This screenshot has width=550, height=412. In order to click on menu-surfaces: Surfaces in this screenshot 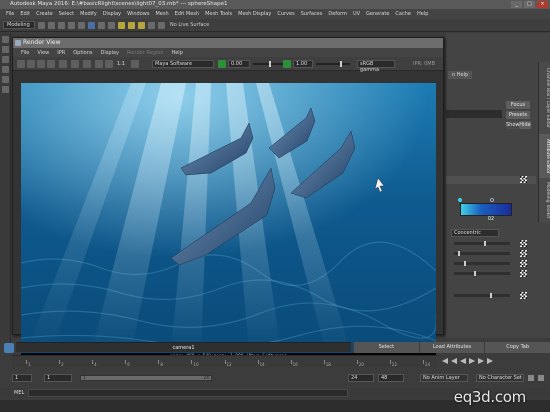, I will do `click(312, 14)`.